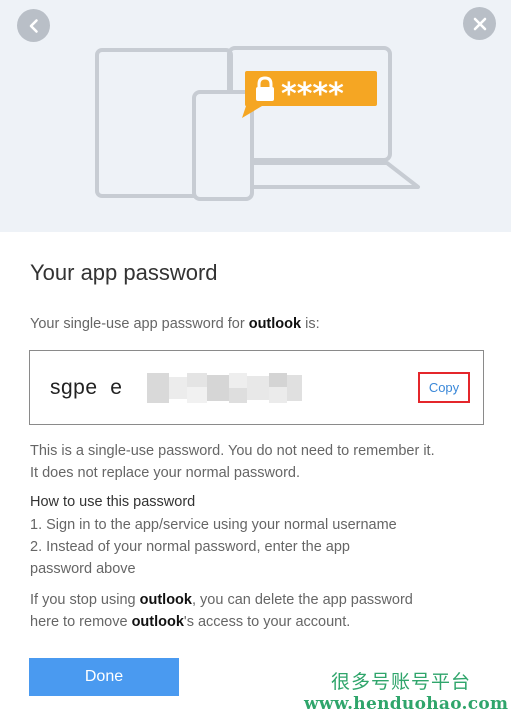 The height and width of the screenshot is (725, 511). I want to click on password-value: sgpe e, so click(86, 388).